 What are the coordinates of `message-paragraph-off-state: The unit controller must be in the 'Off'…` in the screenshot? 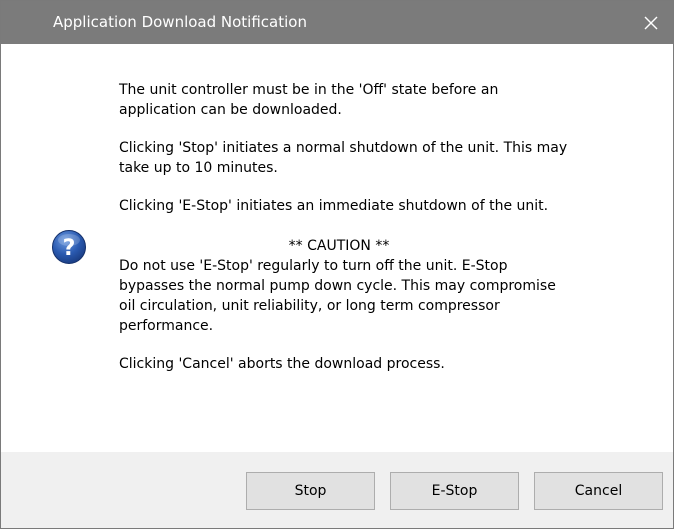 It's located at (309, 100).